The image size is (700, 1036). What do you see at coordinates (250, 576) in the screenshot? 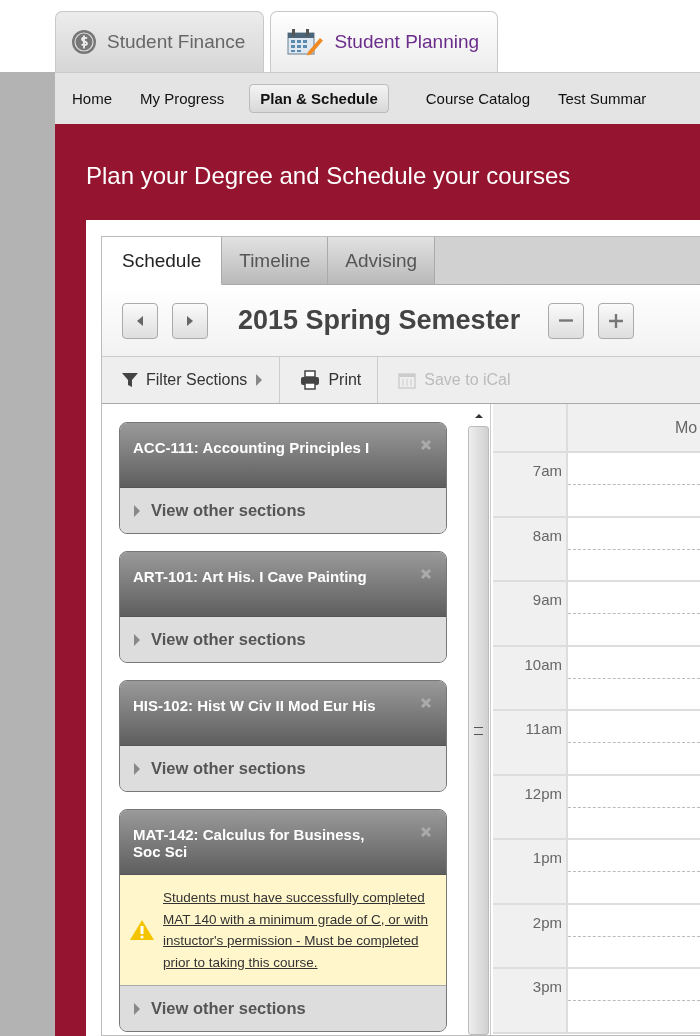
I see `course-title: ART-101: Art His. I Cave Painting` at bounding box center [250, 576].